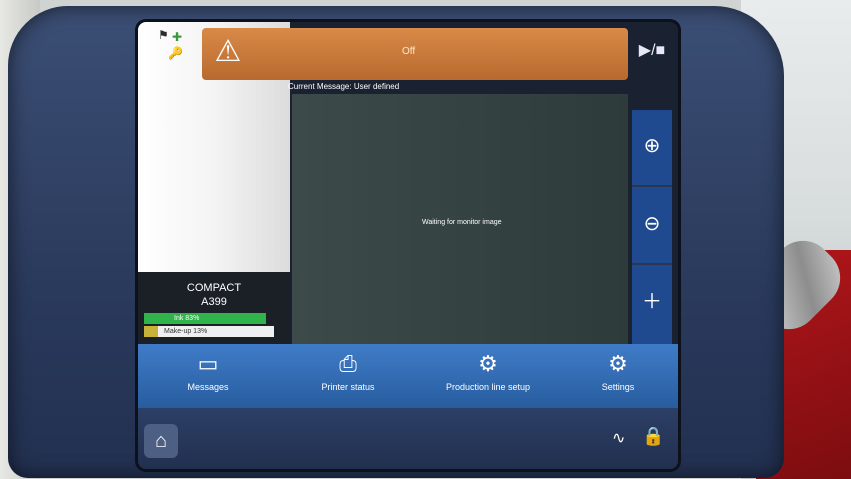 The image size is (851, 479). Describe the element at coordinates (618, 438) in the screenshot. I see `heartbeat-icon: ∿` at that location.